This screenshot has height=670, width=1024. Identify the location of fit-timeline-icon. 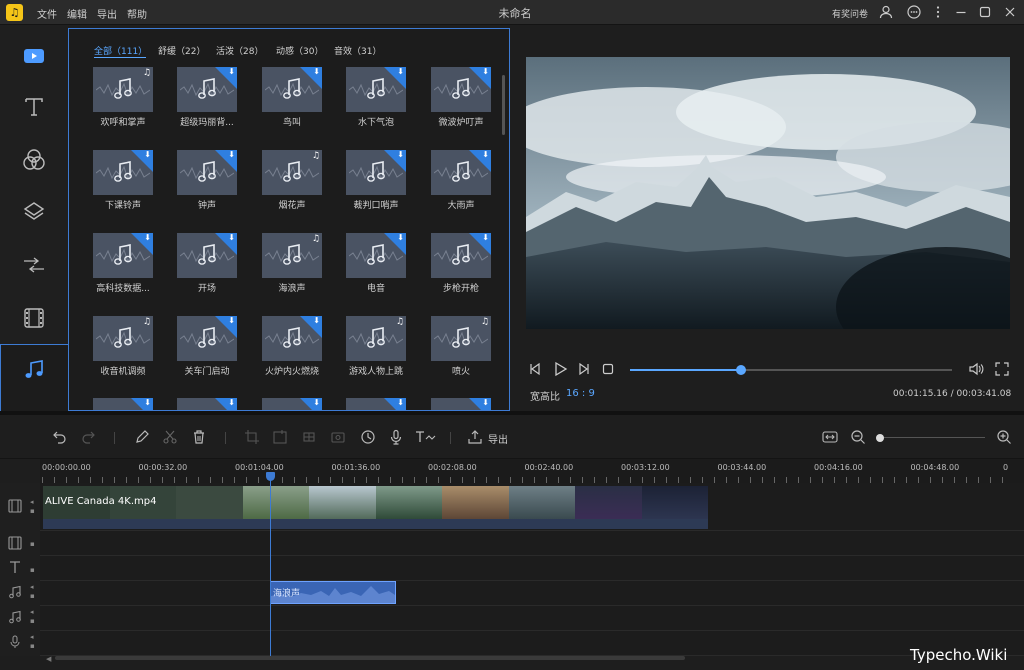
(830, 437).